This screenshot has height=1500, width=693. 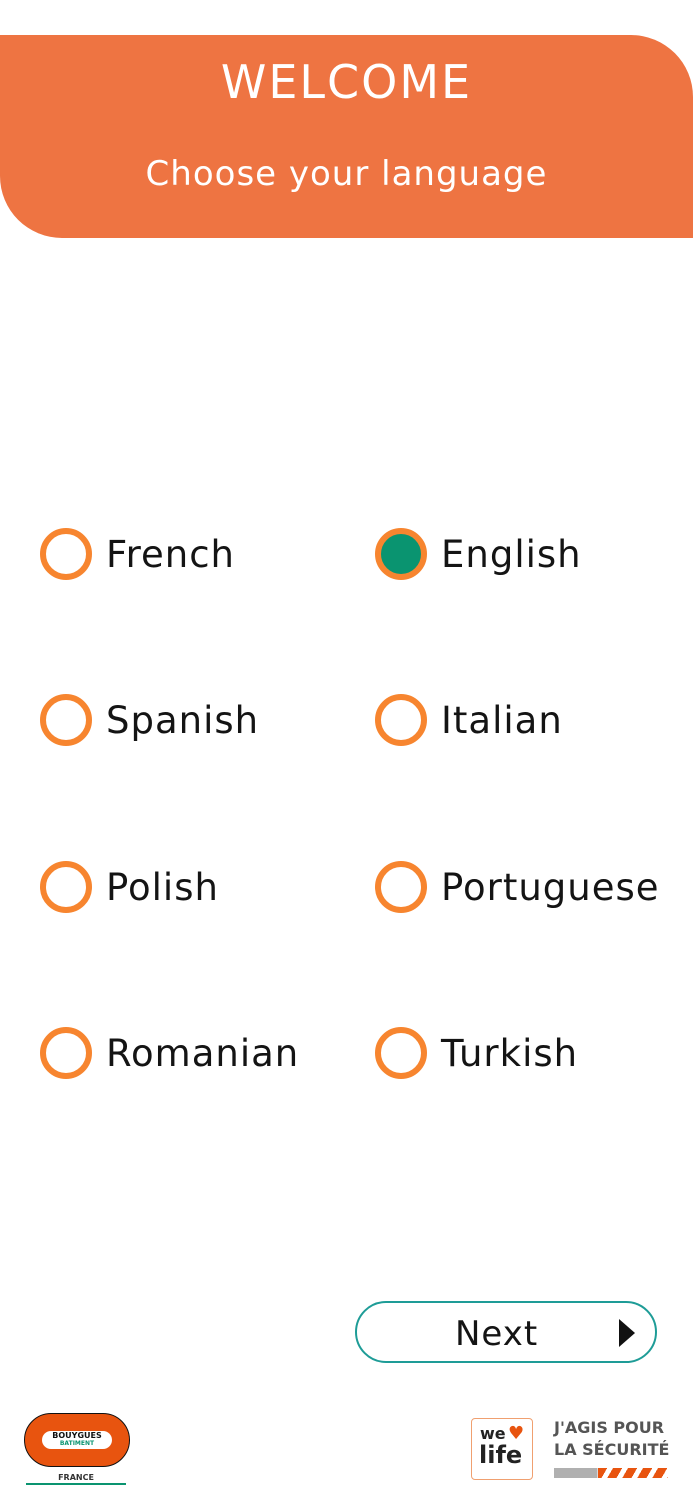 I want to click on next-button-label: Next, so click(x=497, y=1334).